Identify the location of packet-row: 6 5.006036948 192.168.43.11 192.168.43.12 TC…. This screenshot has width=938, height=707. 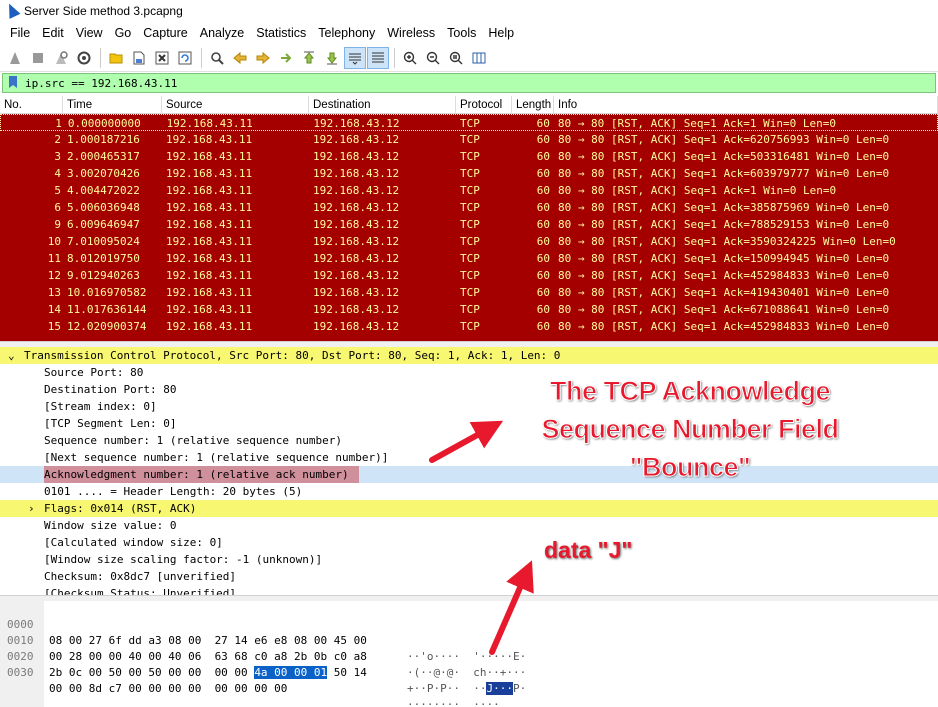
(469, 207).